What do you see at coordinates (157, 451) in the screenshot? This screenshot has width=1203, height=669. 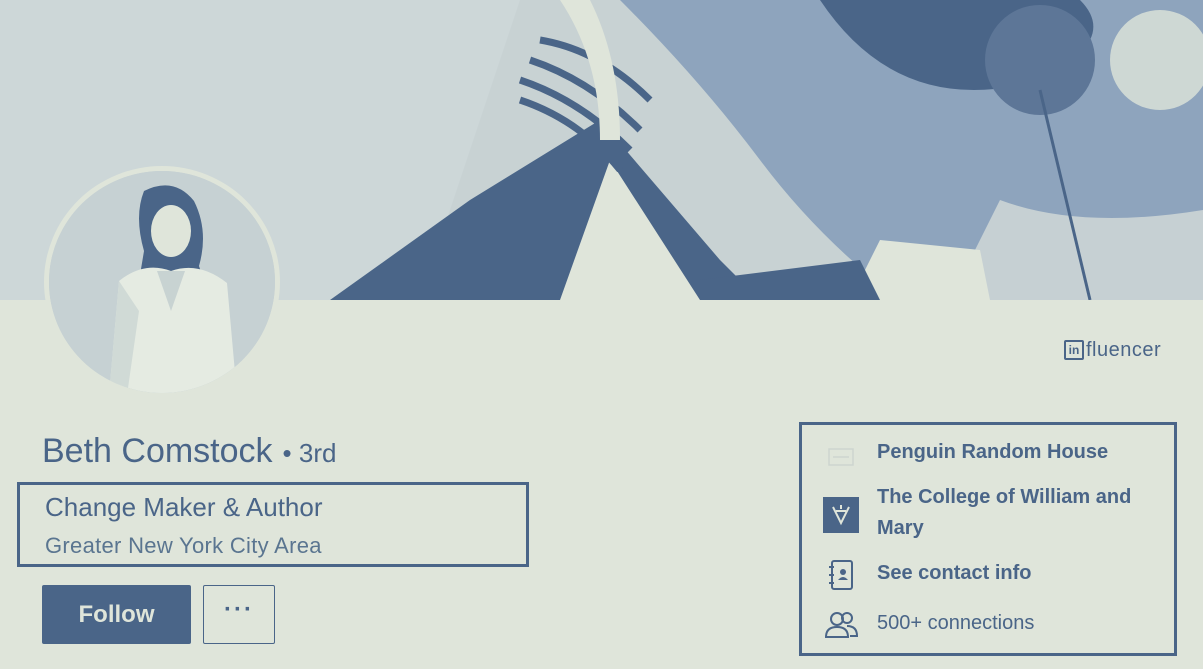 I see `profile-name: Beth Comstock` at bounding box center [157, 451].